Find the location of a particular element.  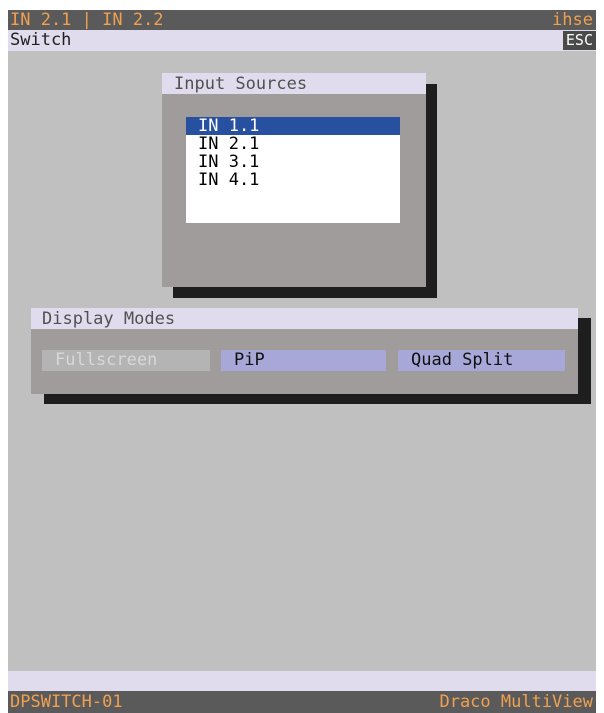

active-channels-label: IN 2.1 | IN 2.2 is located at coordinates (87, 20).